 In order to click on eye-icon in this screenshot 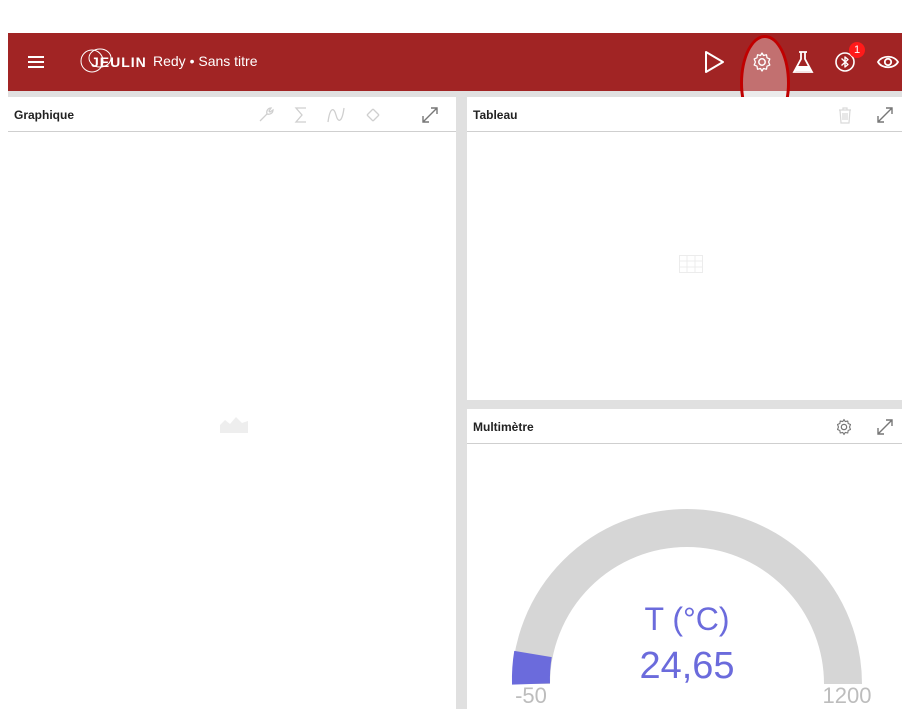, I will do `click(888, 62)`.